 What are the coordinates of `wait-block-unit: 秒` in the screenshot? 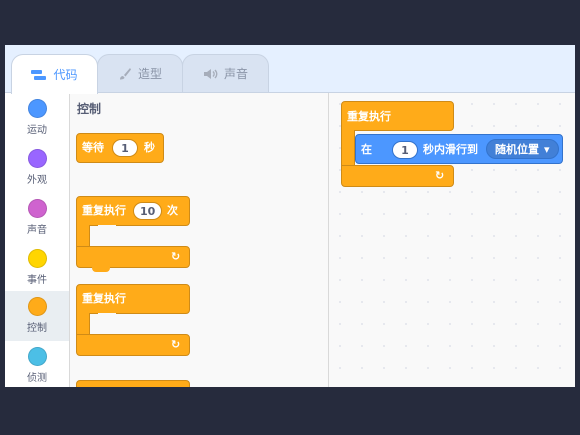 It's located at (149, 147).